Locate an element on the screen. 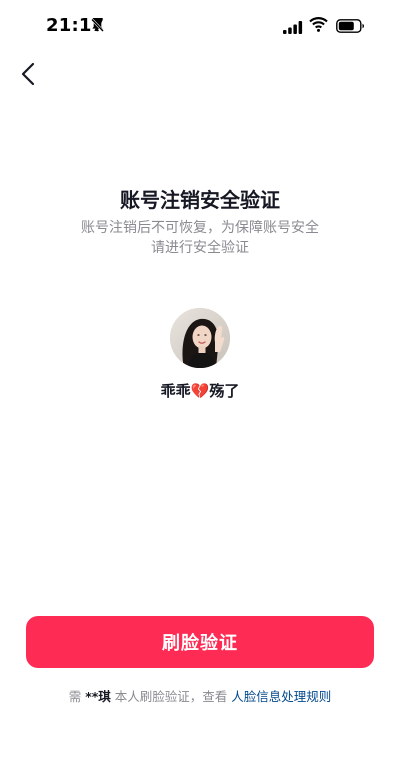 The image size is (400, 781). footer-middle: 本人刷脸验证，查看 is located at coordinates (171, 696).